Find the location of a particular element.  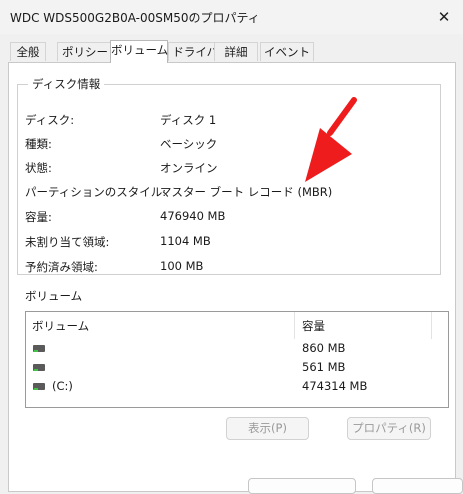

title-bar: WDC WDS500G2B0A-00SM50のプロパティ ✕ is located at coordinates (231, 17).